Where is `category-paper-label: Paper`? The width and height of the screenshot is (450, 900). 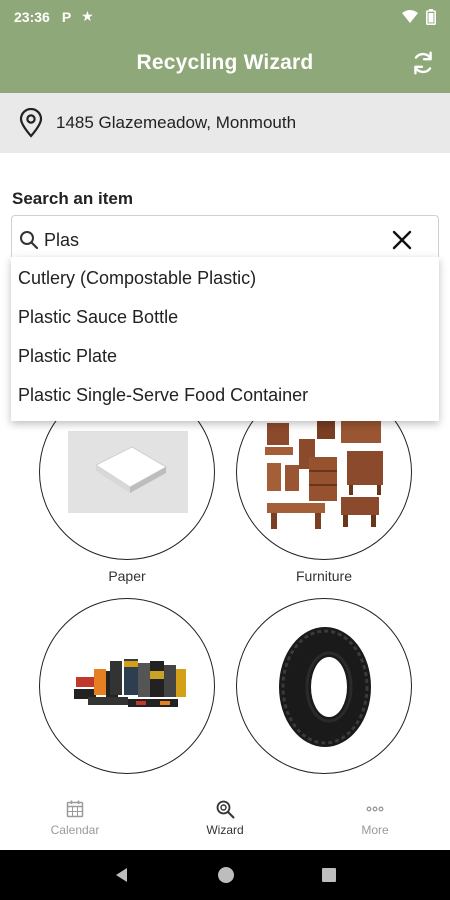
category-paper-label: Paper is located at coordinates (127, 576).